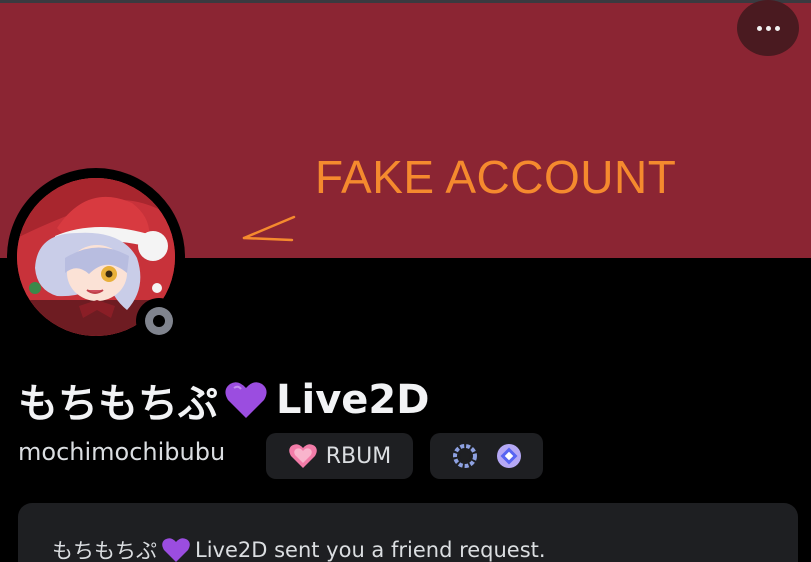 Image resolution: width=811 pixels, height=562 pixels. I want to click on fake-account-annotation: FAKE ACCOUNT, so click(496, 177).